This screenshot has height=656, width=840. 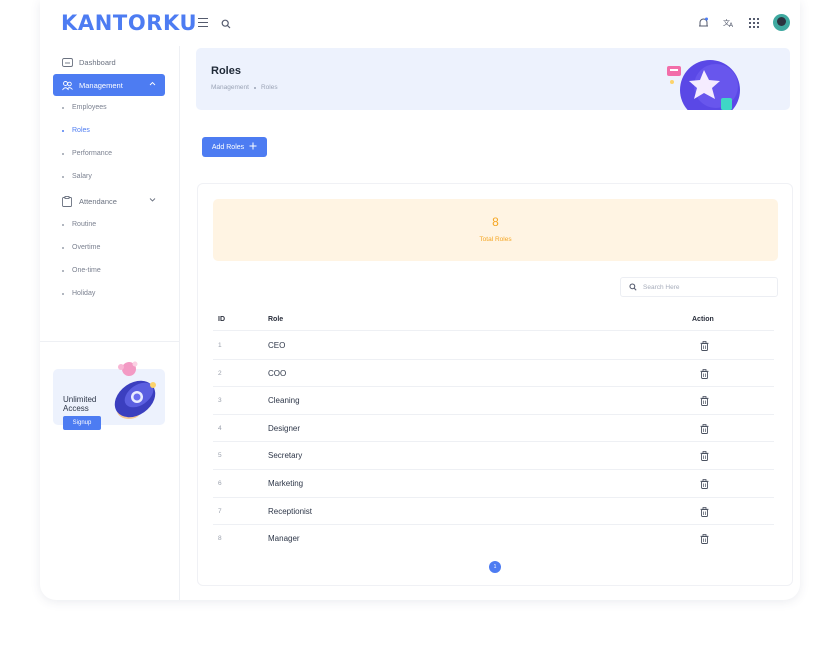 What do you see at coordinates (203, 22) in the screenshot?
I see `menu-icon` at bounding box center [203, 22].